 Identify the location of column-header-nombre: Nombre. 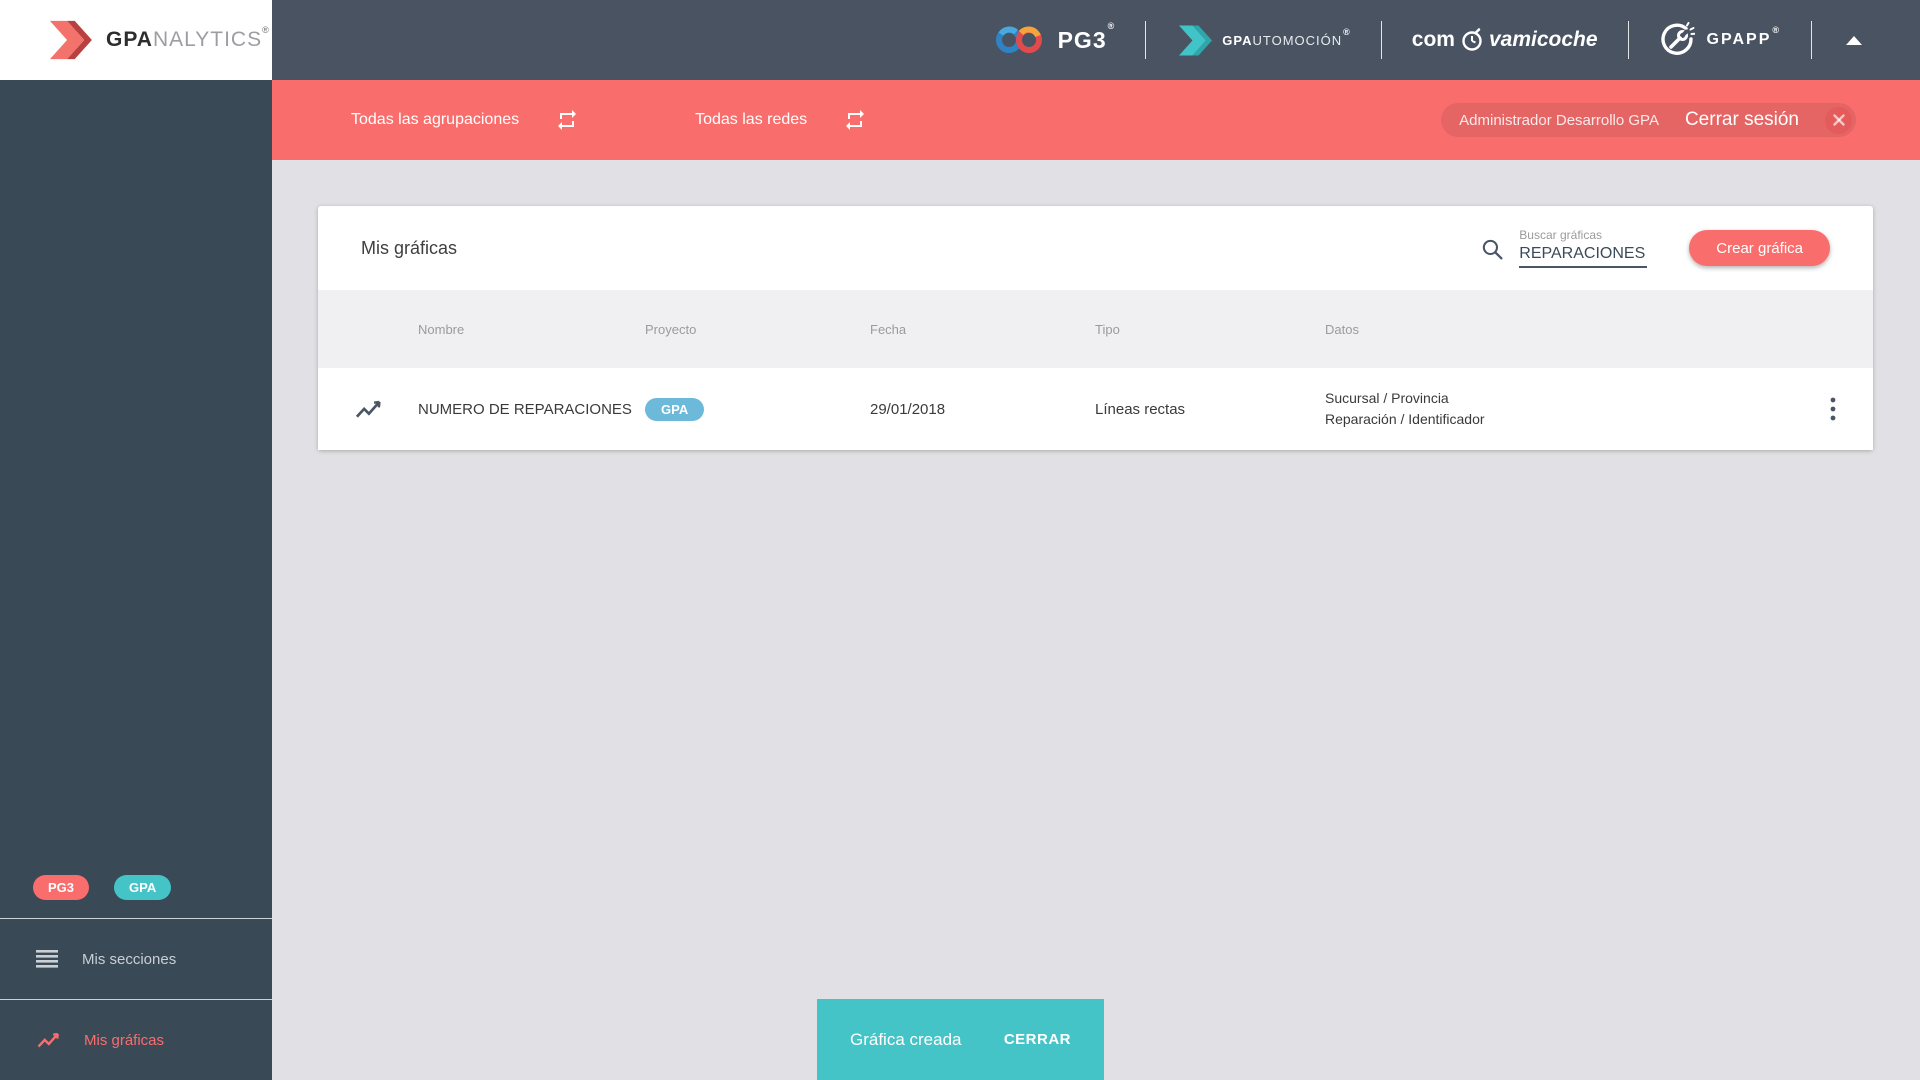
(441, 329).